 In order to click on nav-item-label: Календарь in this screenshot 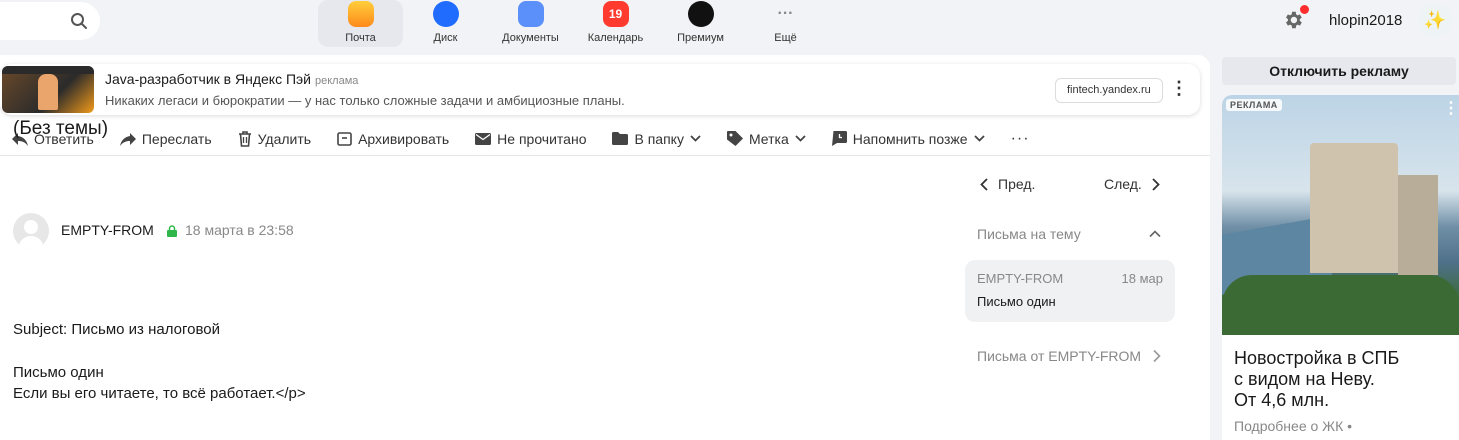, I will do `click(615, 38)`.